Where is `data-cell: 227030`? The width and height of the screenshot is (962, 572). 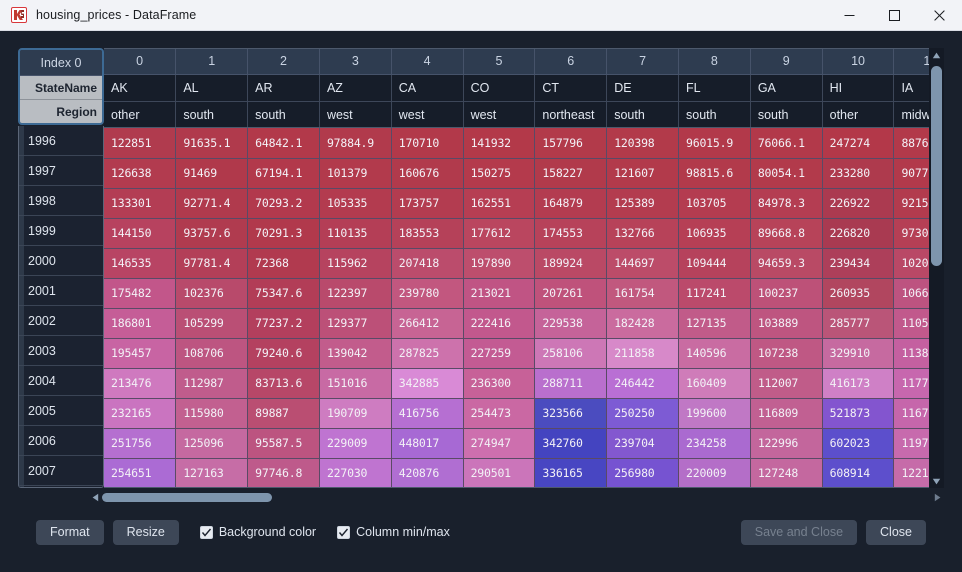 data-cell: 227030 is located at coordinates (355, 472).